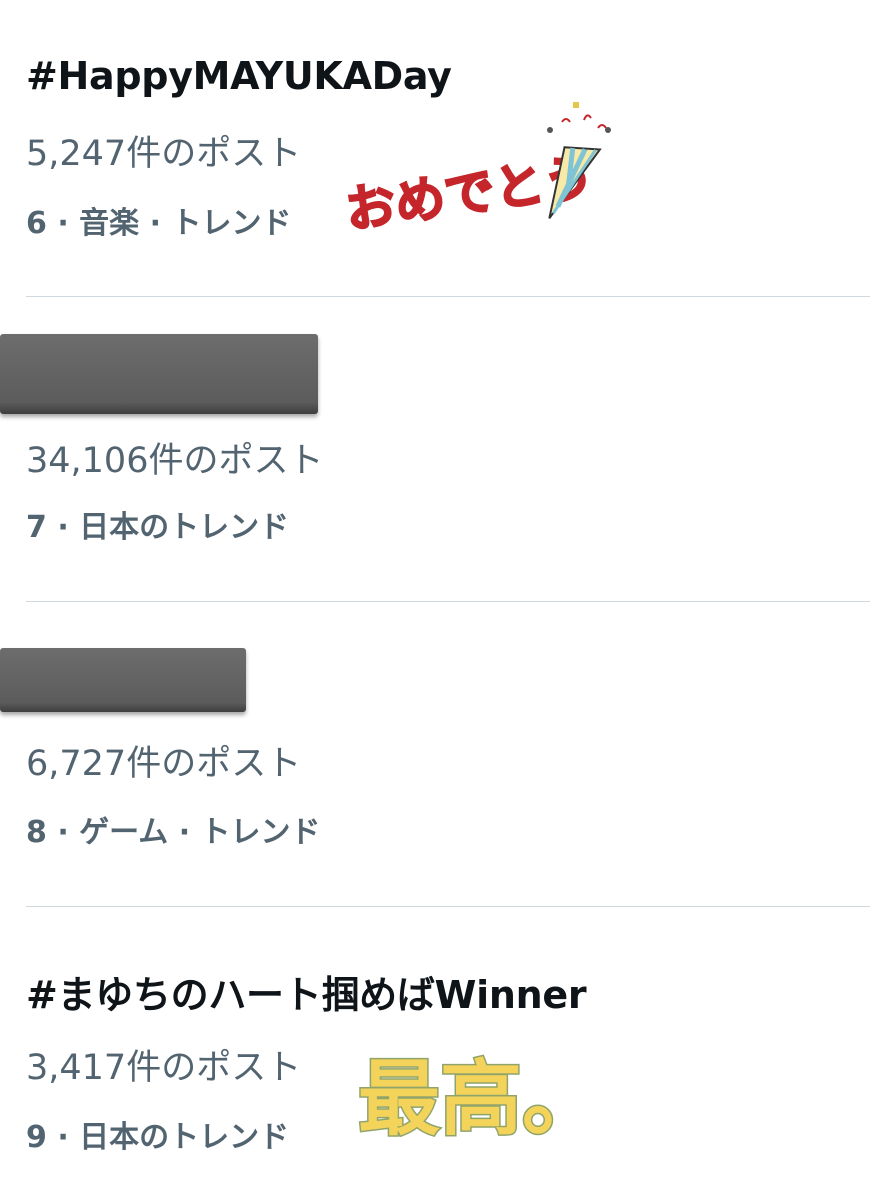 The width and height of the screenshot is (870, 1200). I want to click on trend-rank-category: 9 · 日本のトレンド, so click(158, 1137).